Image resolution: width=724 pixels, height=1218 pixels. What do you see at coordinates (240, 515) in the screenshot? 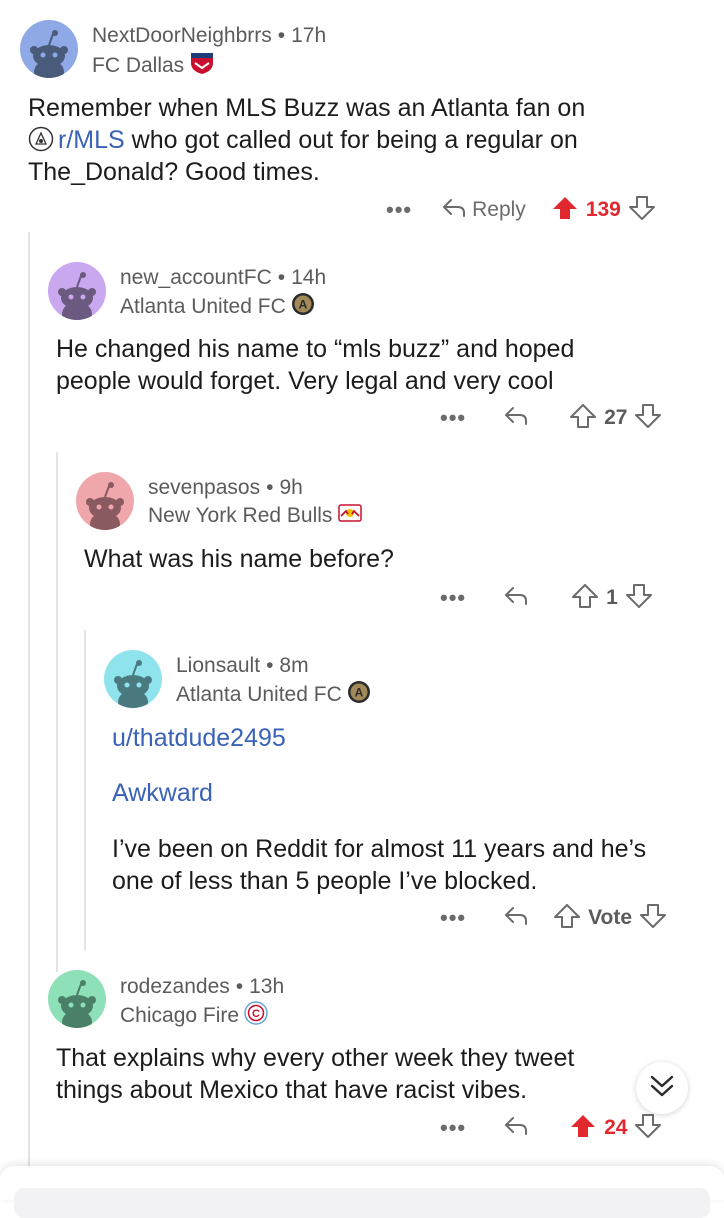
I see `flair-text: New York Red Bulls` at bounding box center [240, 515].